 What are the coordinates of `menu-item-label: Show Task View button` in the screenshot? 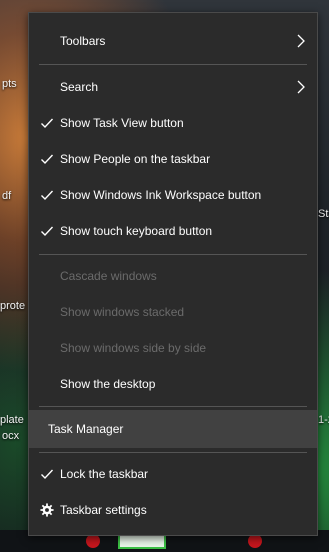 It's located at (122, 123).